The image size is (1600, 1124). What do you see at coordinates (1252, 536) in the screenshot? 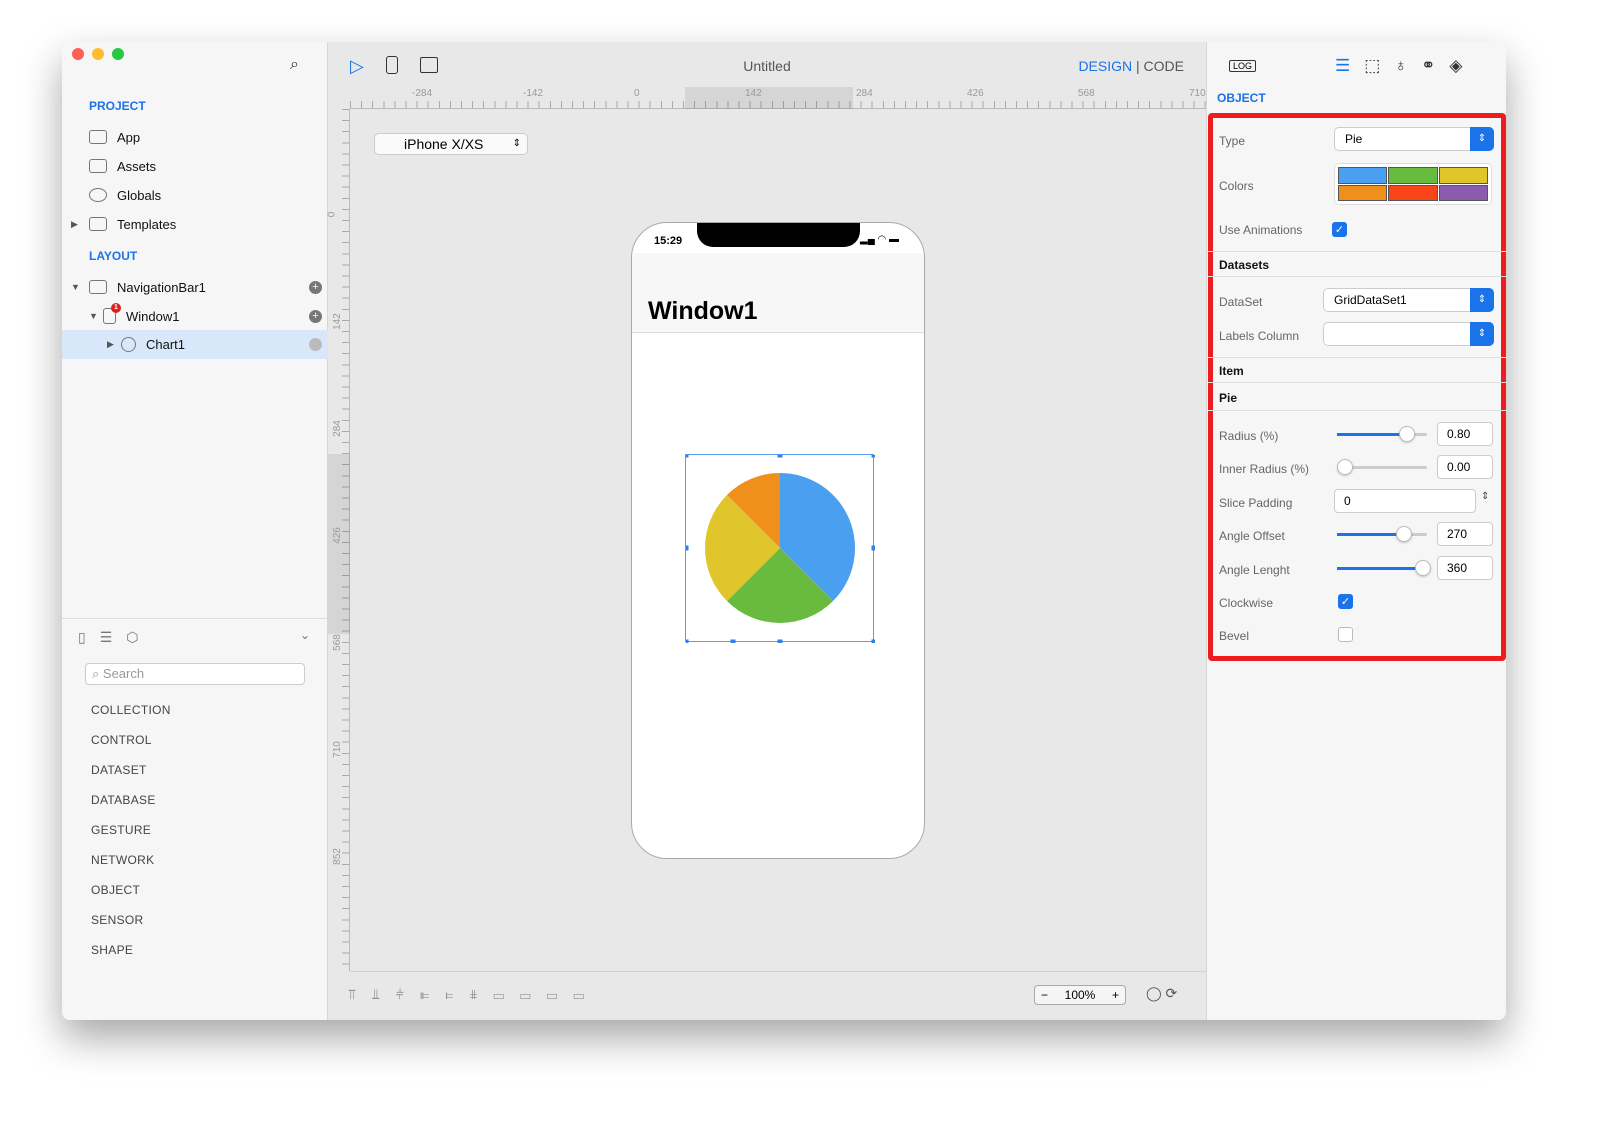
I see `angle-offset-label: Angle Offset` at bounding box center [1252, 536].